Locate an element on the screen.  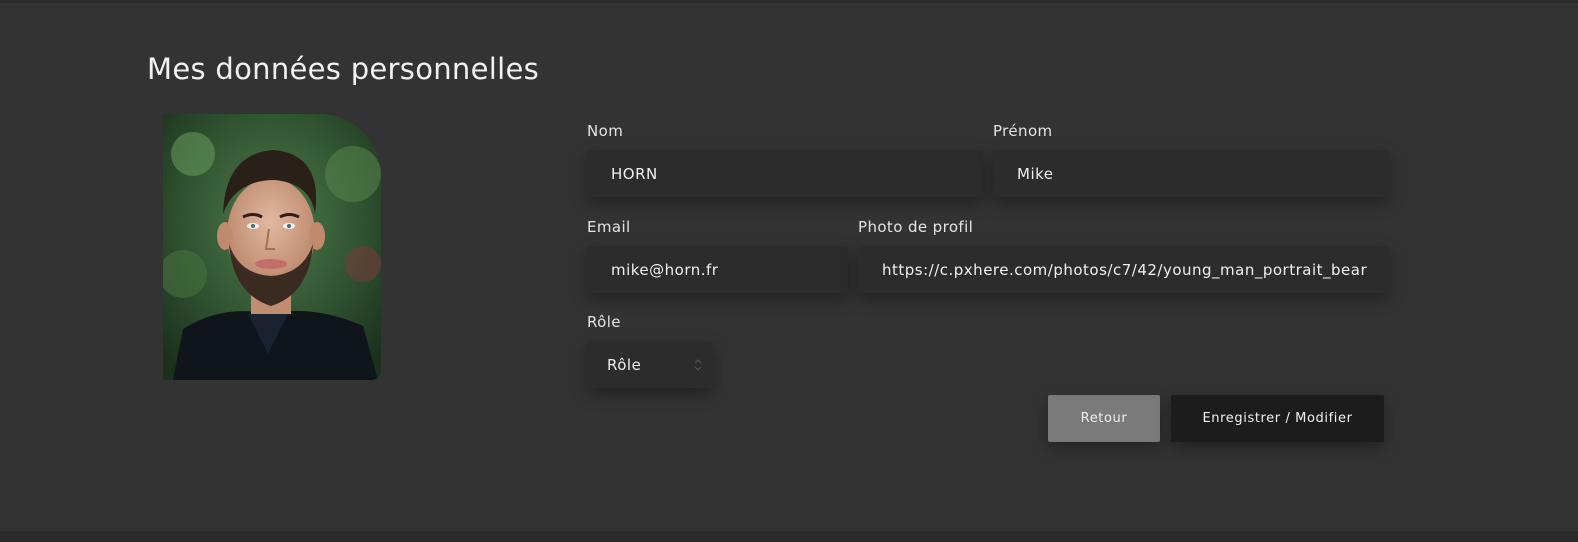
bottom-border is located at coordinates (789, 536).